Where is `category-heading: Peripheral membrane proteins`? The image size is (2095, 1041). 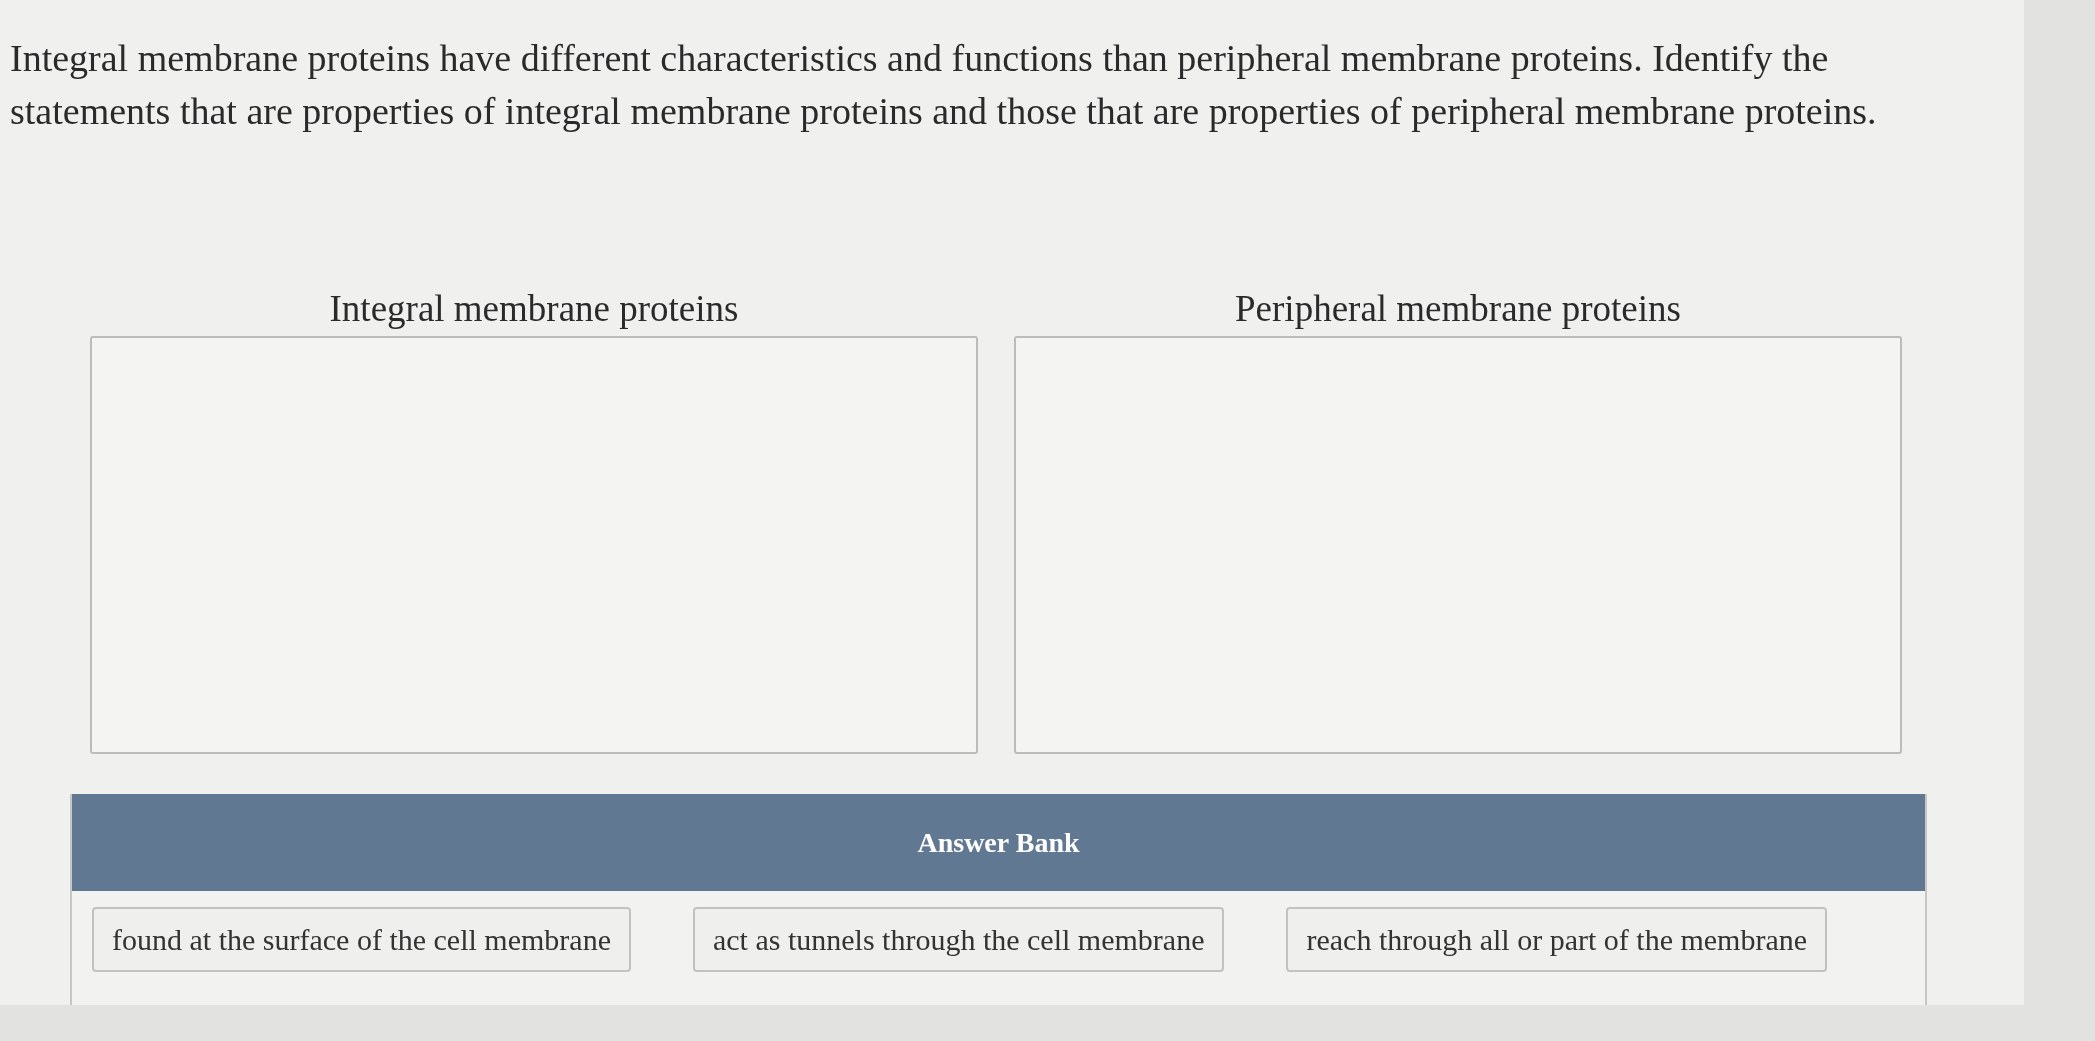 category-heading: Peripheral membrane proteins is located at coordinates (1458, 309).